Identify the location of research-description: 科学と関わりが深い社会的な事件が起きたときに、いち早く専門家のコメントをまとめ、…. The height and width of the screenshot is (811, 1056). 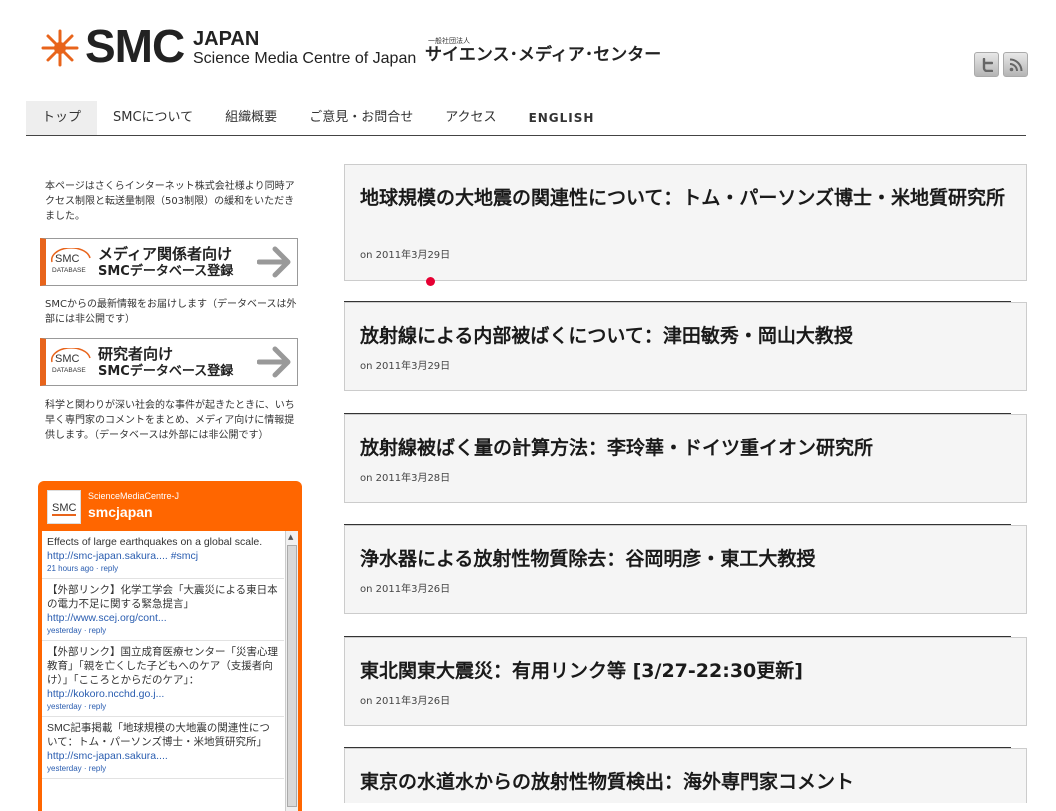
(170, 420).